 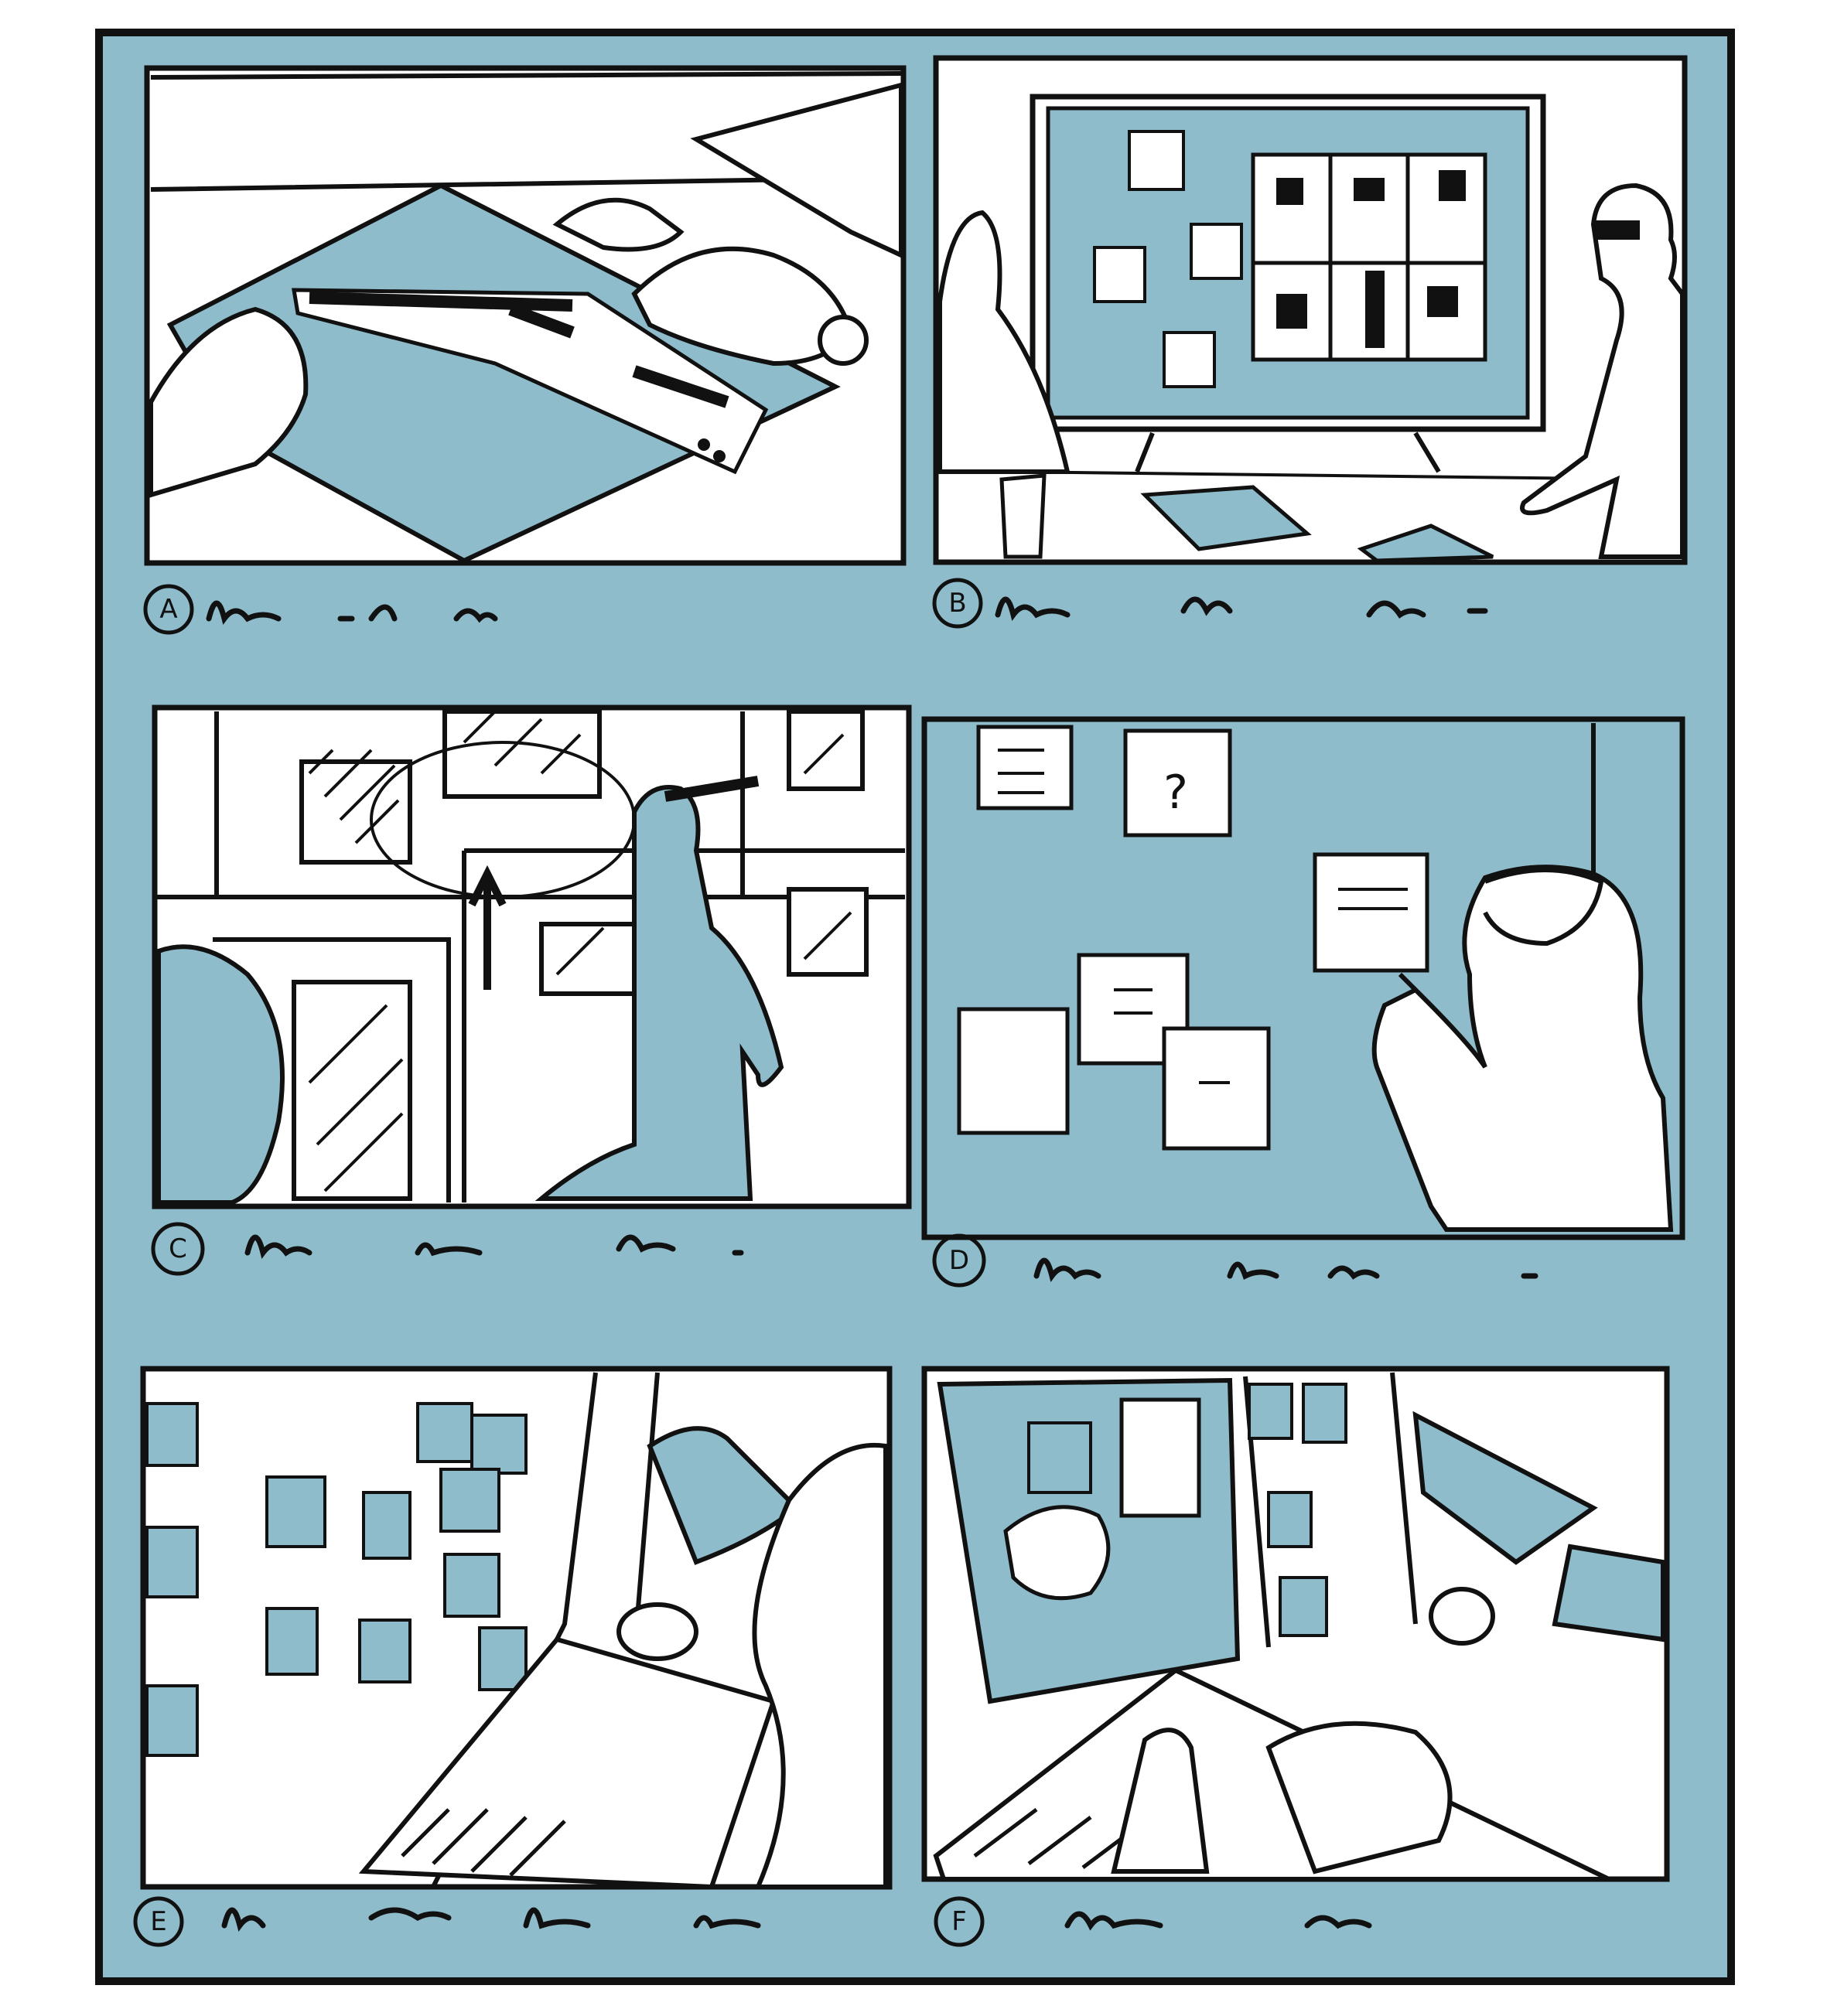 I want to click on mouse, so click(x=657, y=1631).